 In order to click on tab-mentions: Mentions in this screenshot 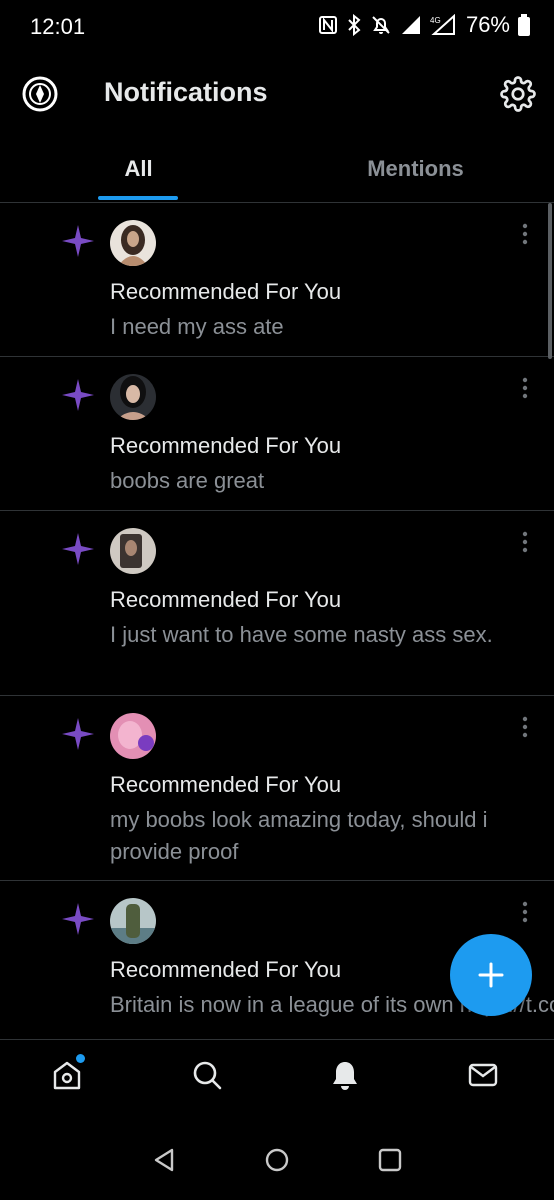, I will do `click(415, 170)`.